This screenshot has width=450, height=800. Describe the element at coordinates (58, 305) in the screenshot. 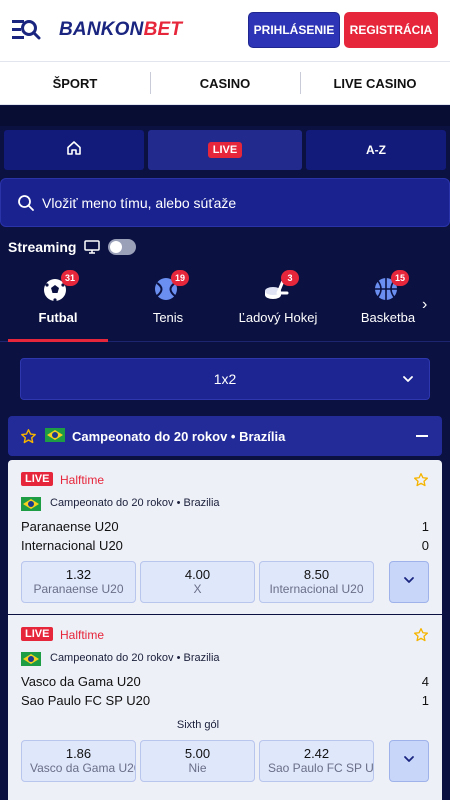

I see `sport-tab-futbal: 31 Futbal` at that location.